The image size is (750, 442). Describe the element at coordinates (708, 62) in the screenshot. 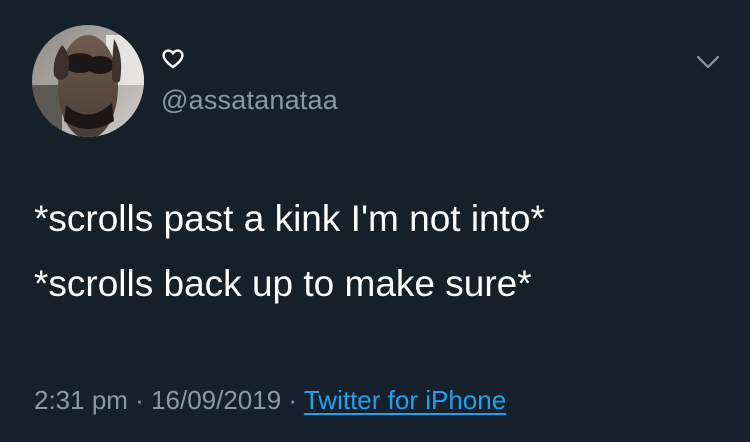

I see `chevron-down-icon` at that location.